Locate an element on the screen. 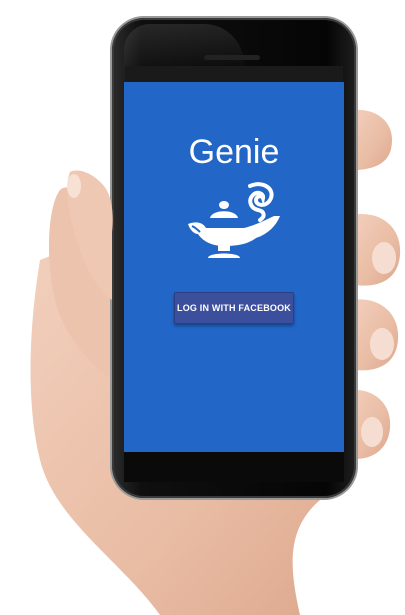  thumb-tip is located at coordinates (90, 235).